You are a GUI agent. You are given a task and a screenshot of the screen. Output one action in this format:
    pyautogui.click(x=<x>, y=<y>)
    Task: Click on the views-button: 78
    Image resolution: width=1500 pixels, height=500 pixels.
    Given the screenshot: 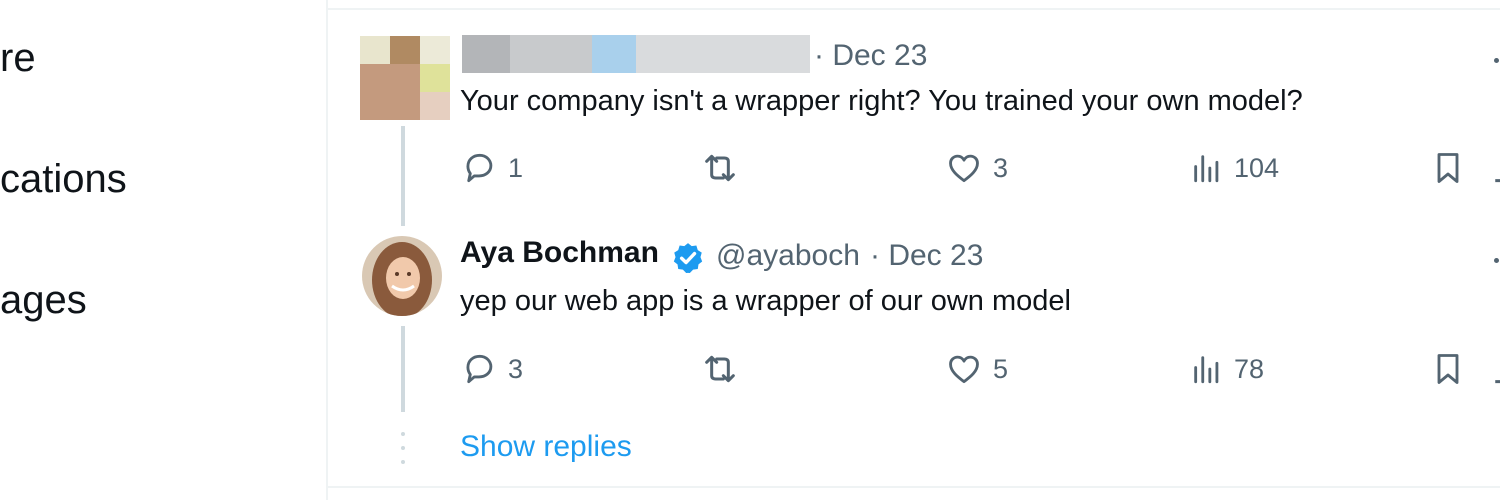 What is the action you would take?
    pyautogui.click(x=1227, y=369)
    